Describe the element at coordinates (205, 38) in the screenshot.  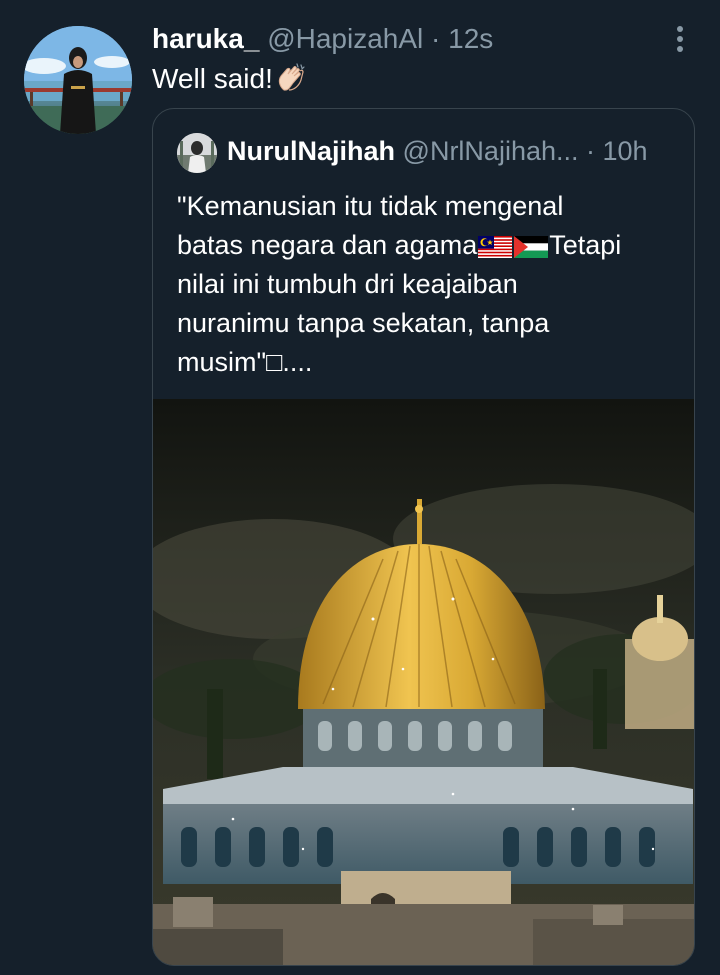
I see `author-name: haruka_` at that location.